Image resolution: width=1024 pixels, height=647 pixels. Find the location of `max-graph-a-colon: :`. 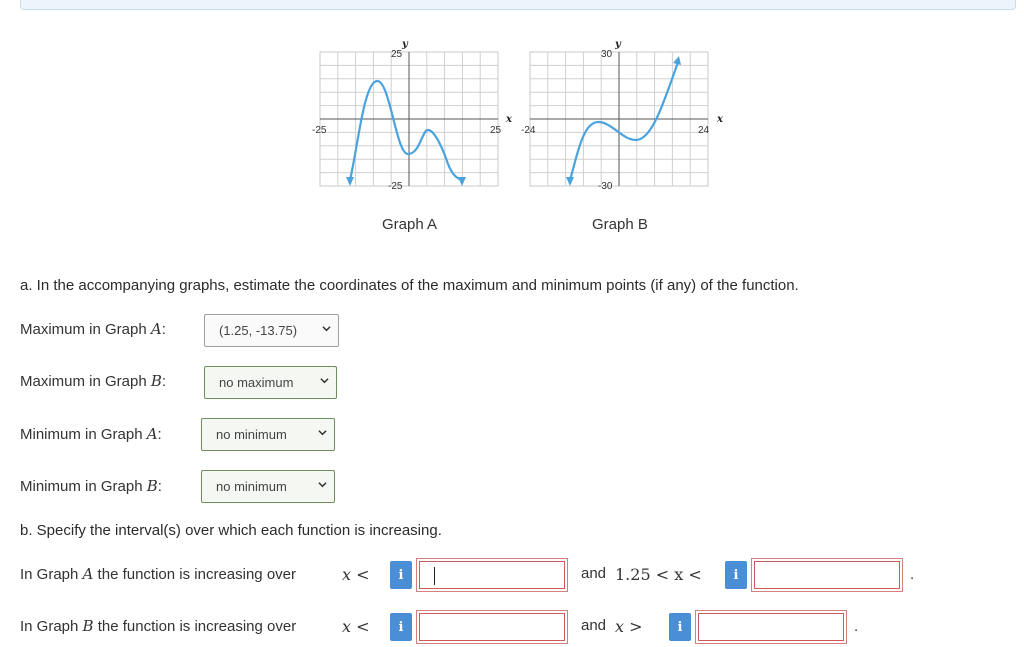

max-graph-a-colon: : is located at coordinates (163, 329).